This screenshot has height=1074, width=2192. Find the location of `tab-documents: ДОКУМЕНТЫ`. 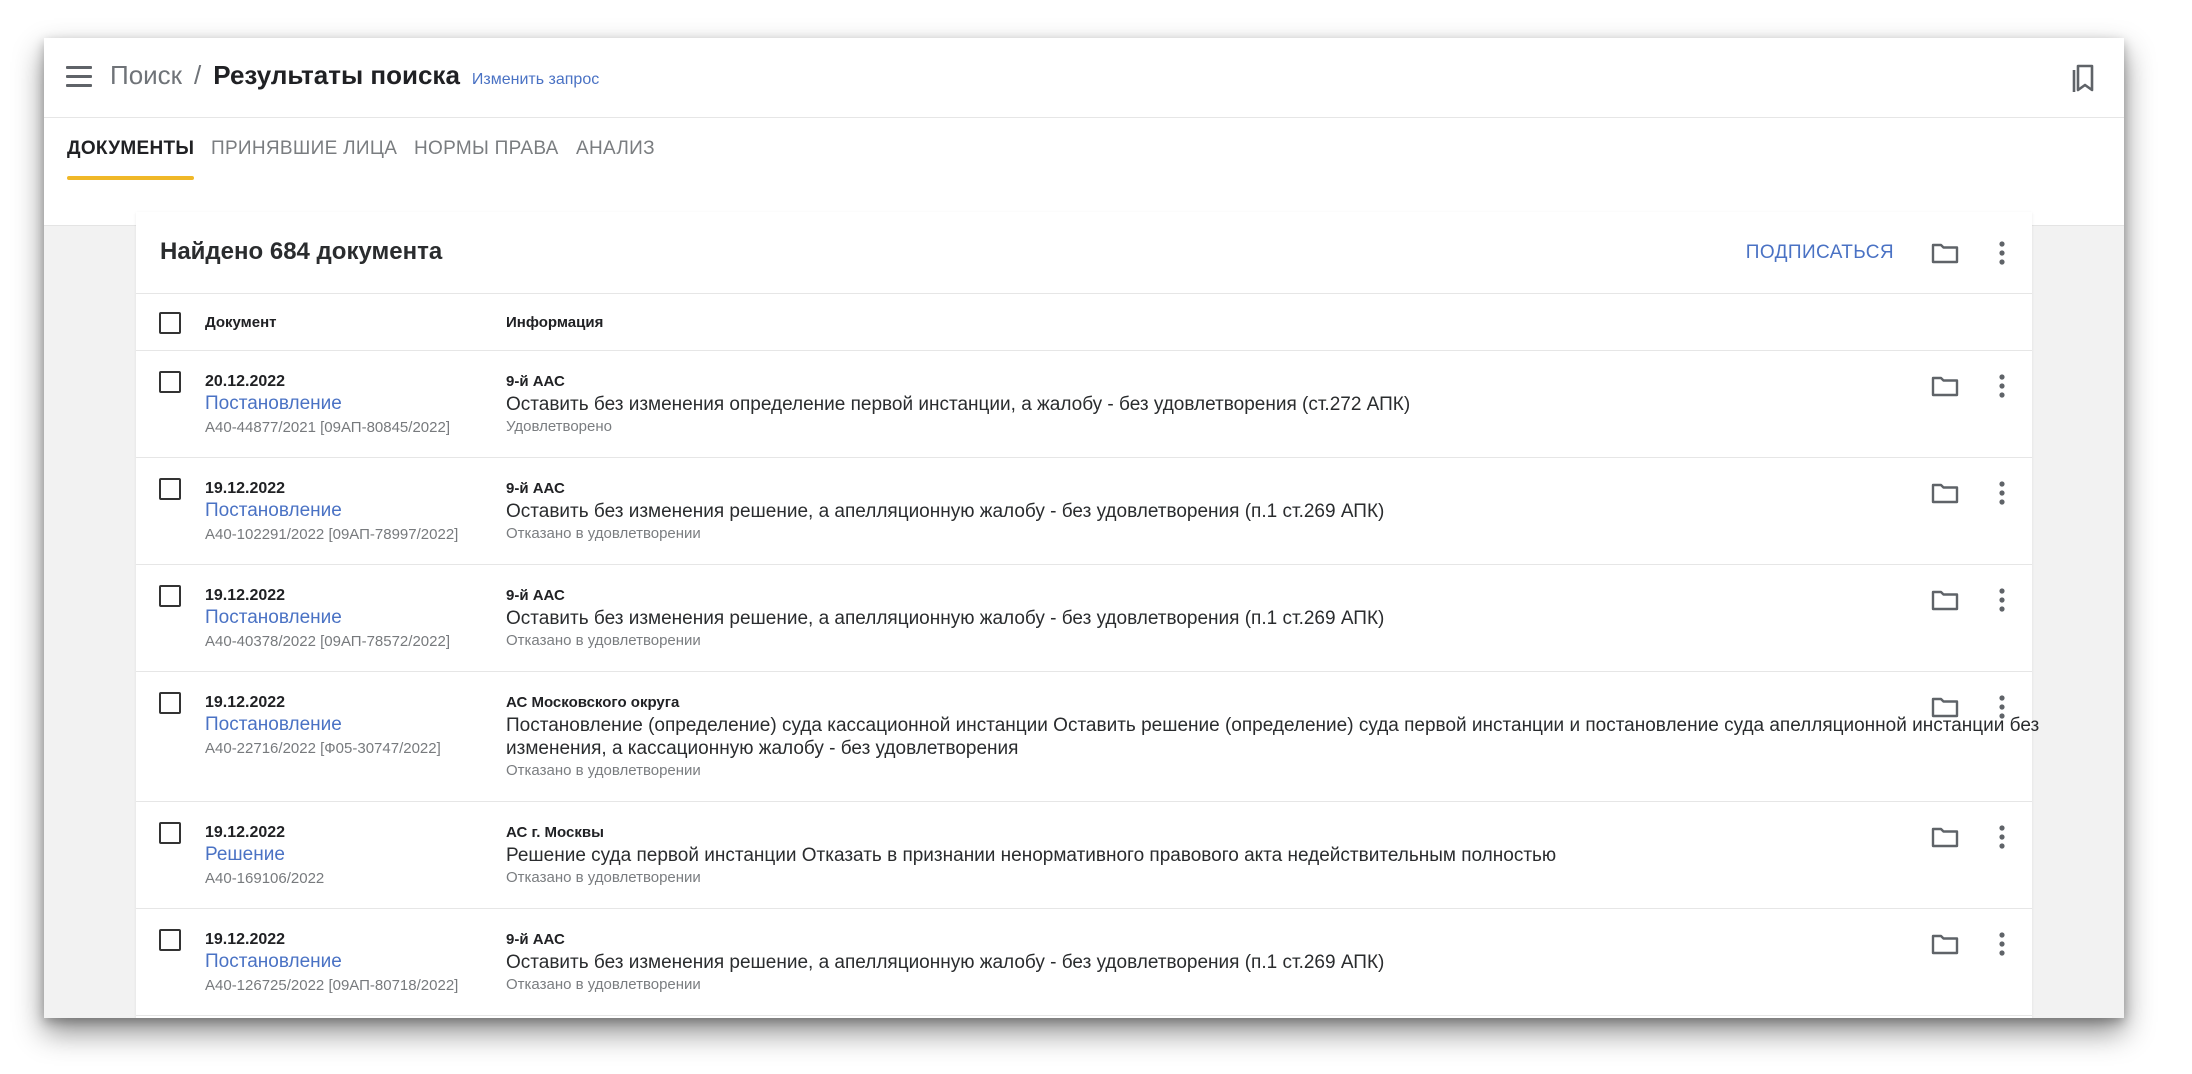

tab-documents: ДОКУМЕНТЫ is located at coordinates (131, 159).